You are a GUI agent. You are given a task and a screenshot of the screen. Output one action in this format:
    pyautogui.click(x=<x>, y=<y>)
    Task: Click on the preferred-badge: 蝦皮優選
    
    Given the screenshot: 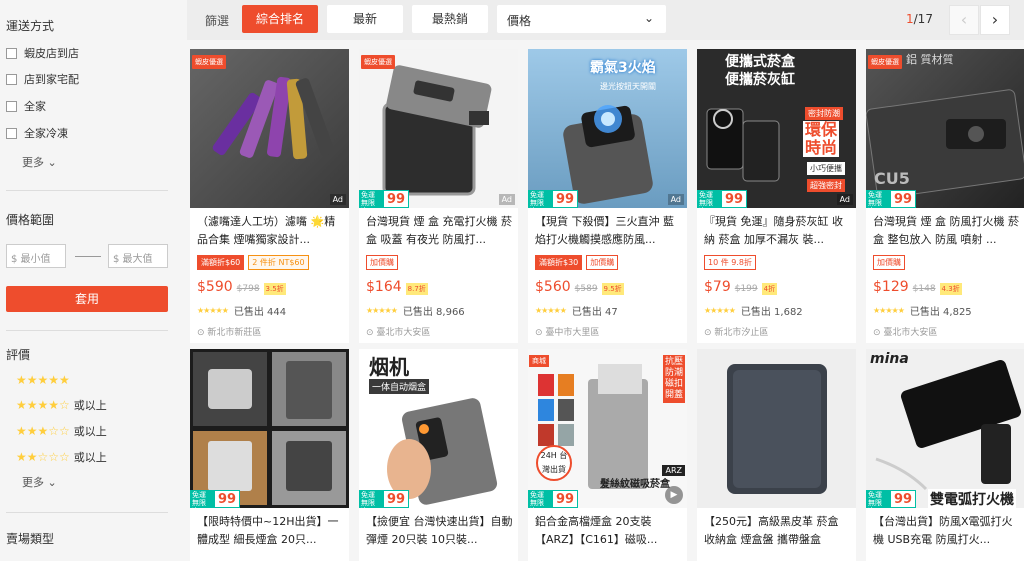 What is the action you would take?
    pyautogui.click(x=378, y=62)
    